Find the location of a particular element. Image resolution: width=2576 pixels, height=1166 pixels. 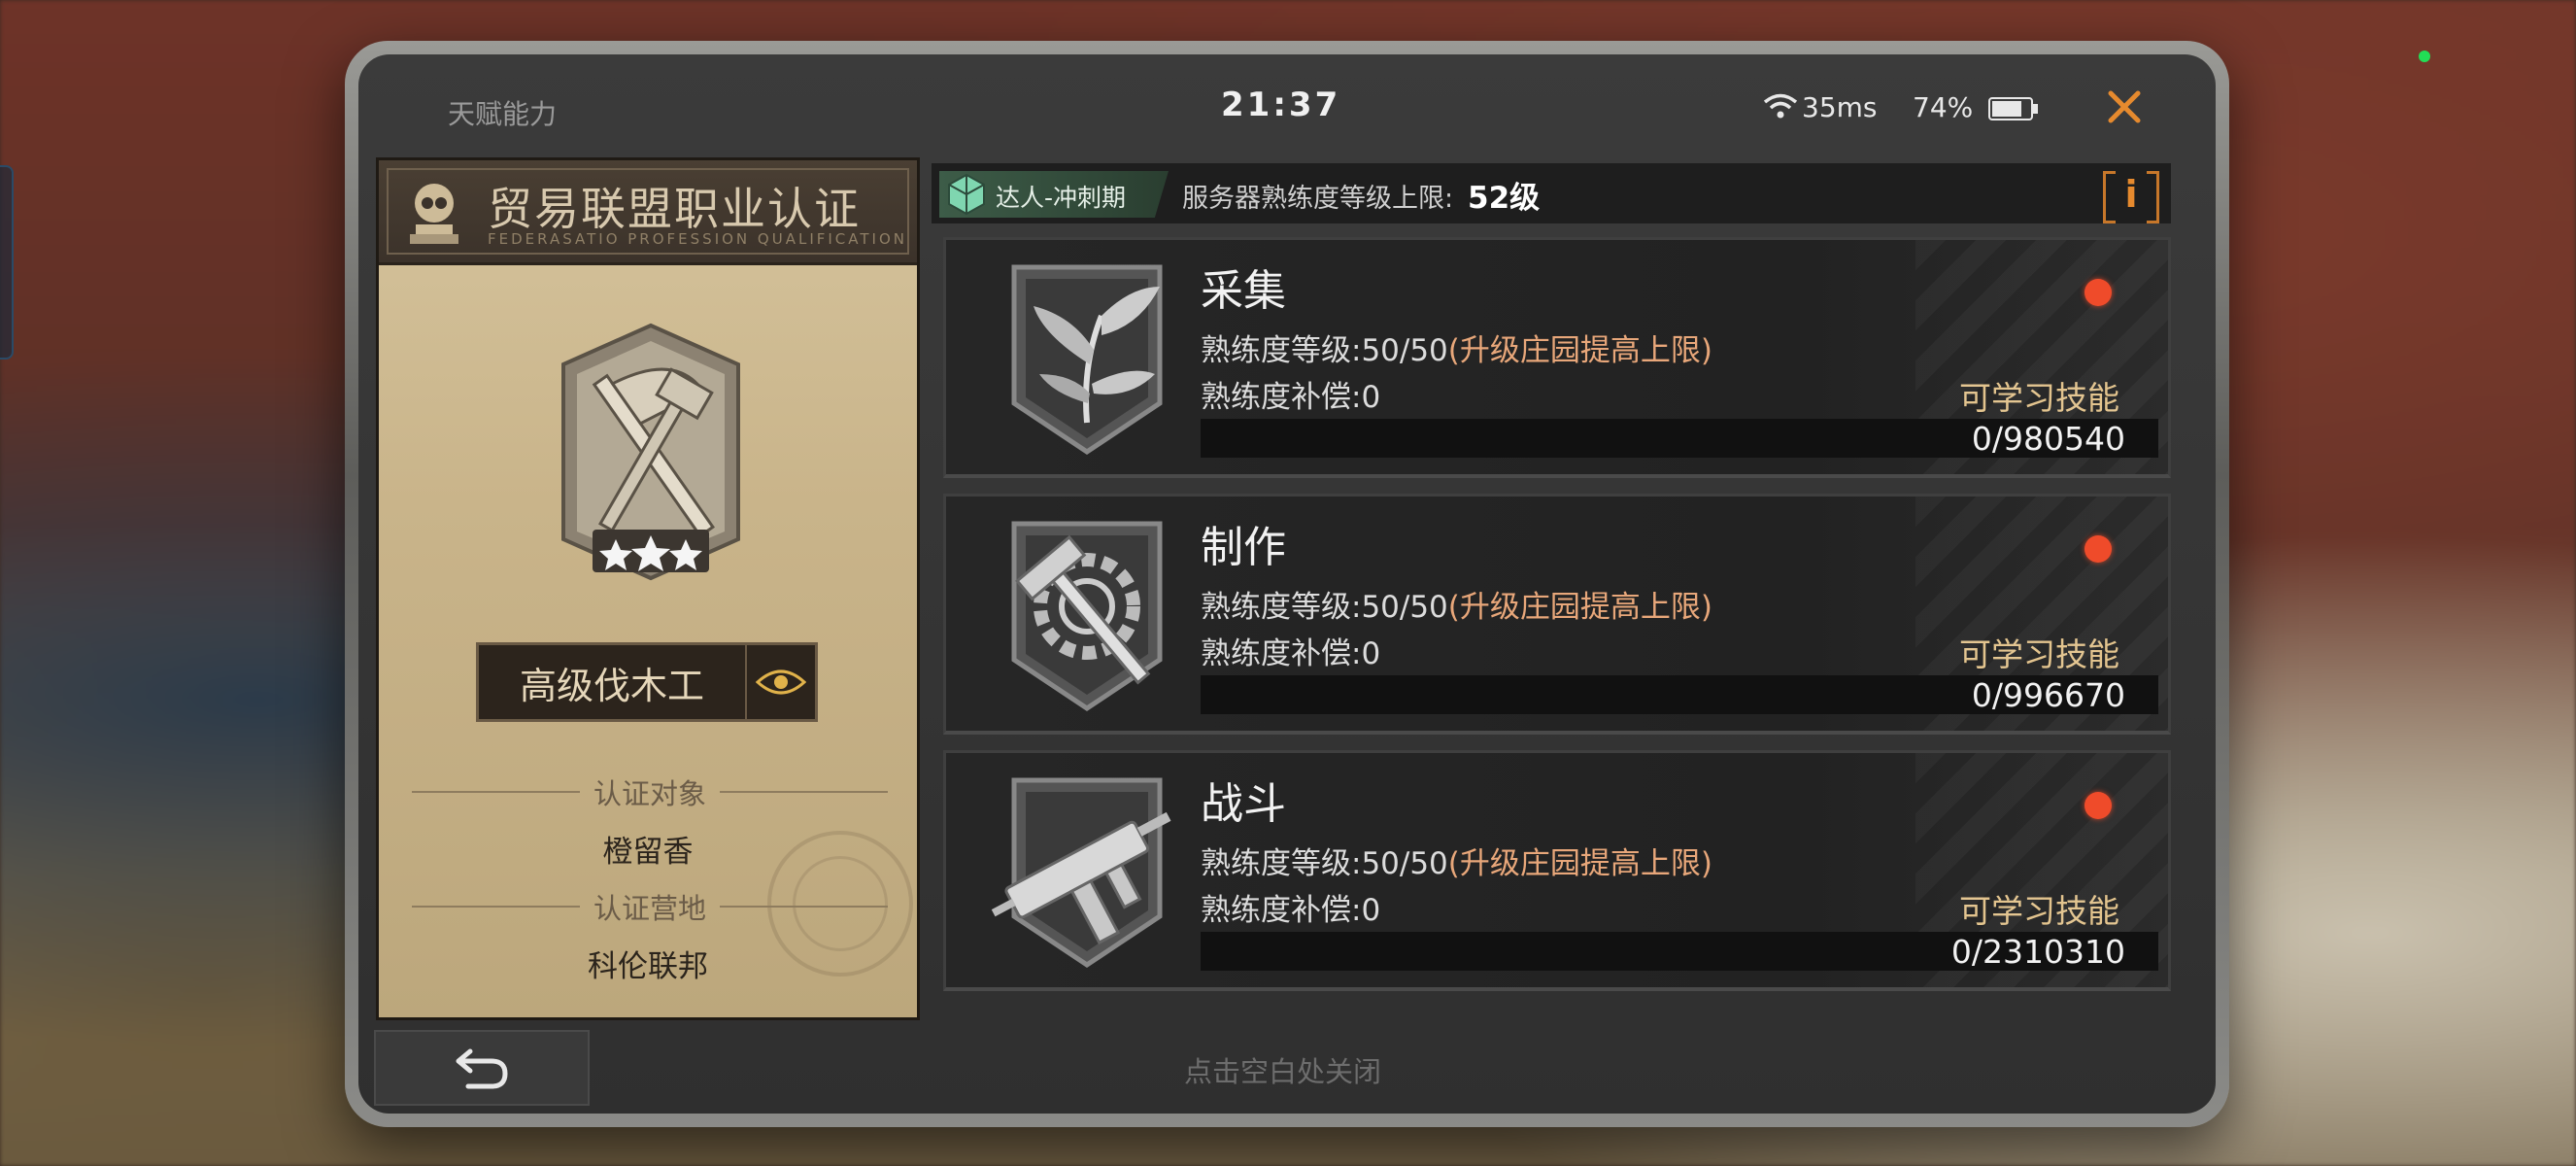

skill-name: 采集 is located at coordinates (1243, 291).